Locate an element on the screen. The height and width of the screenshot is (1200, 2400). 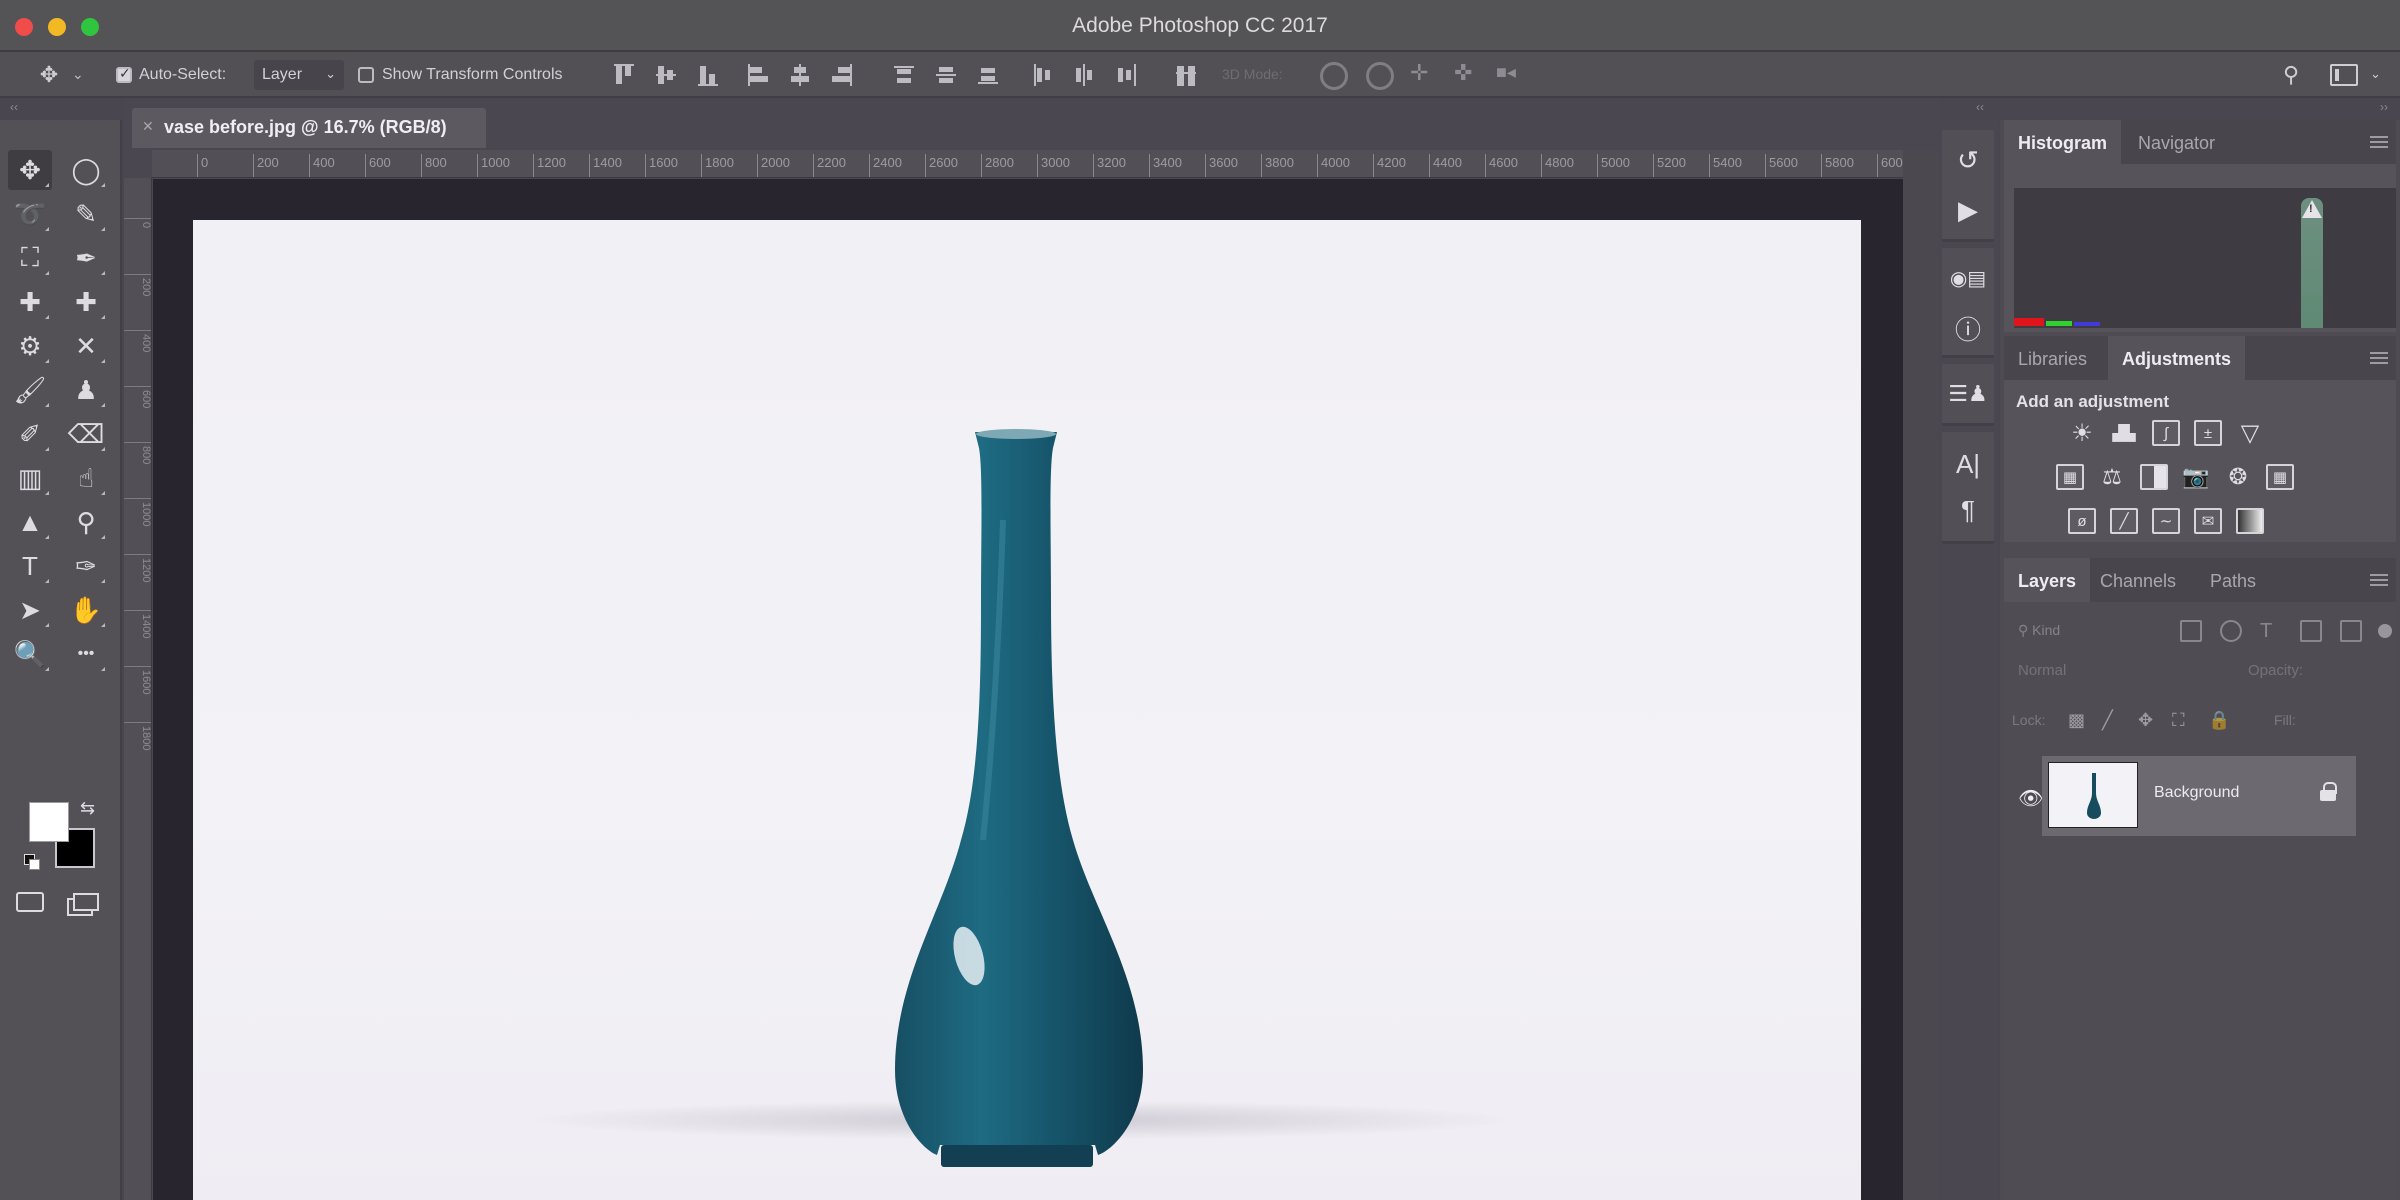
selective-color-icon: ✉ is located at coordinates (2208, 521).